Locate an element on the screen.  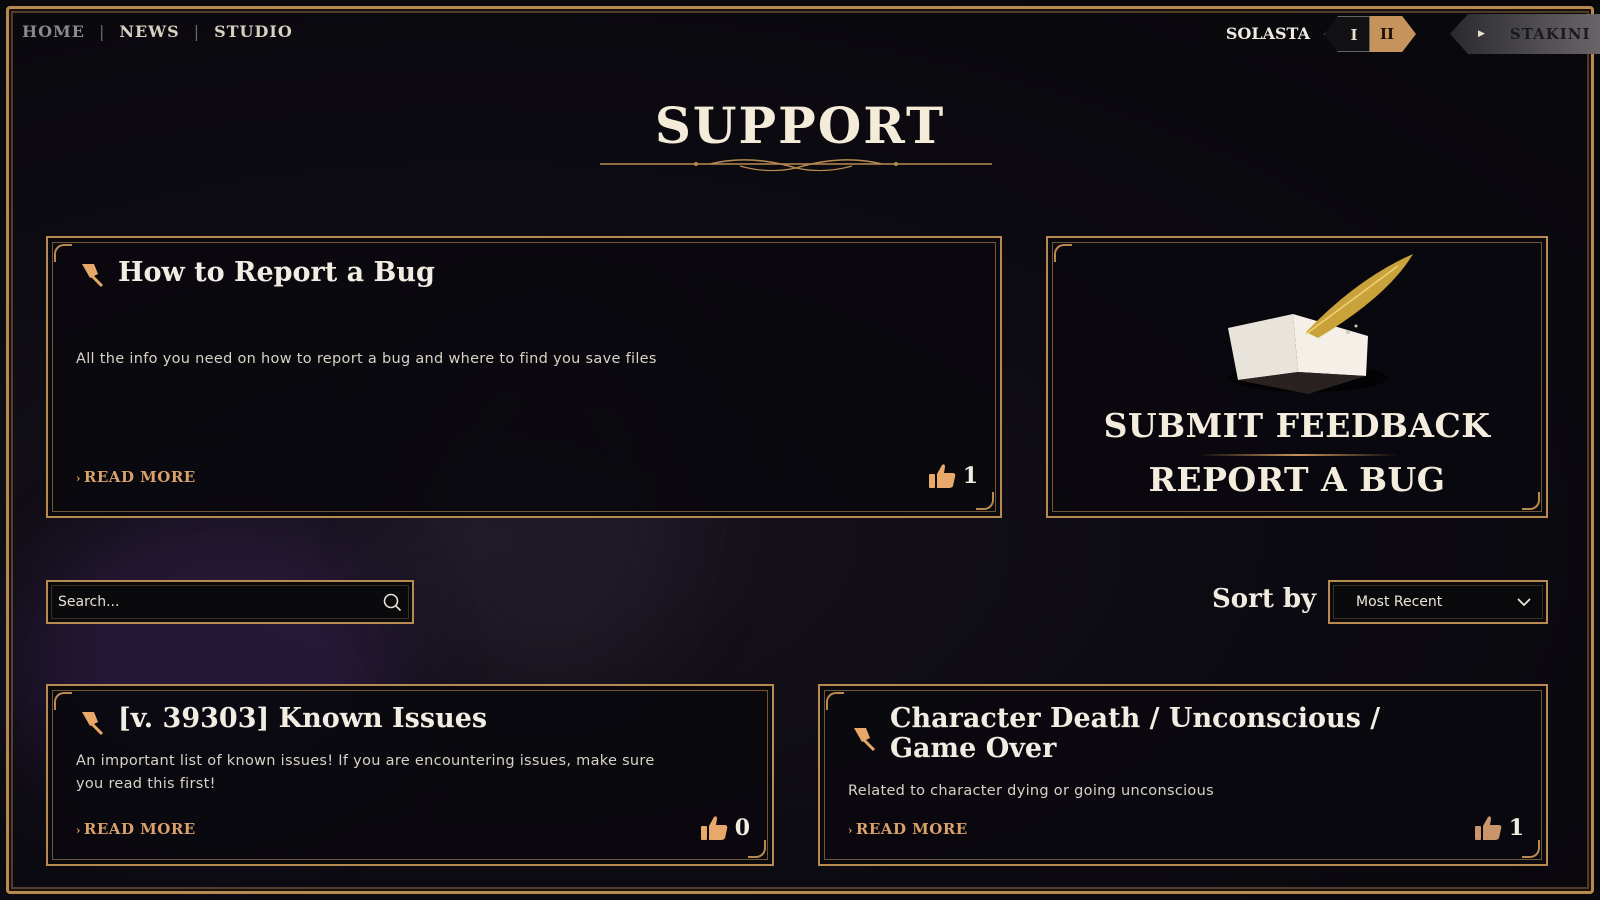
search-icon is located at coordinates (392, 602).